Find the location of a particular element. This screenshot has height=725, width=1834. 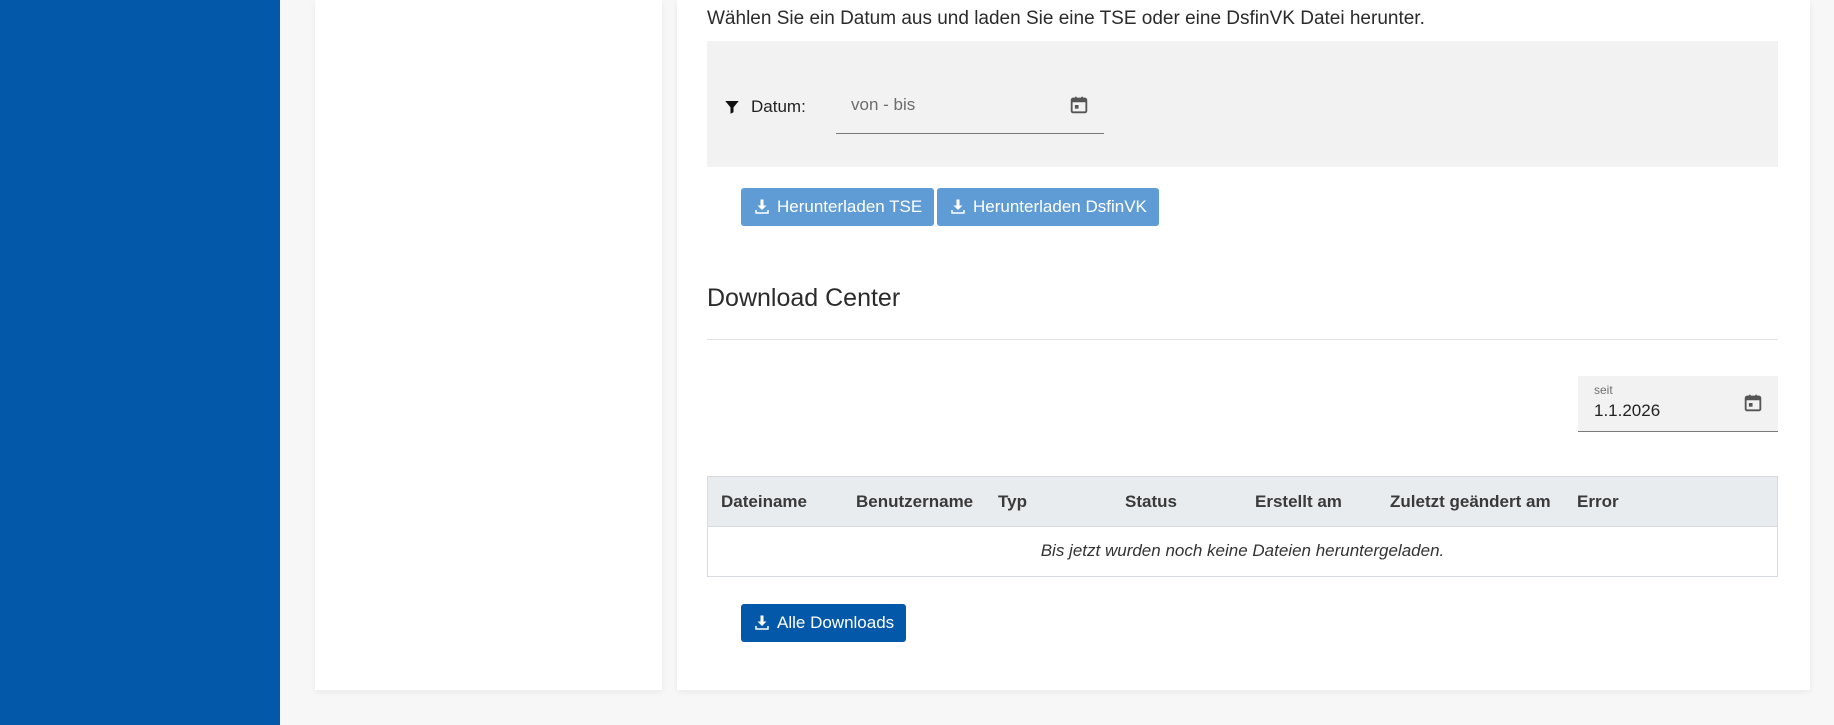

column-header-typ: Typ is located at coordinates (1012, 502).